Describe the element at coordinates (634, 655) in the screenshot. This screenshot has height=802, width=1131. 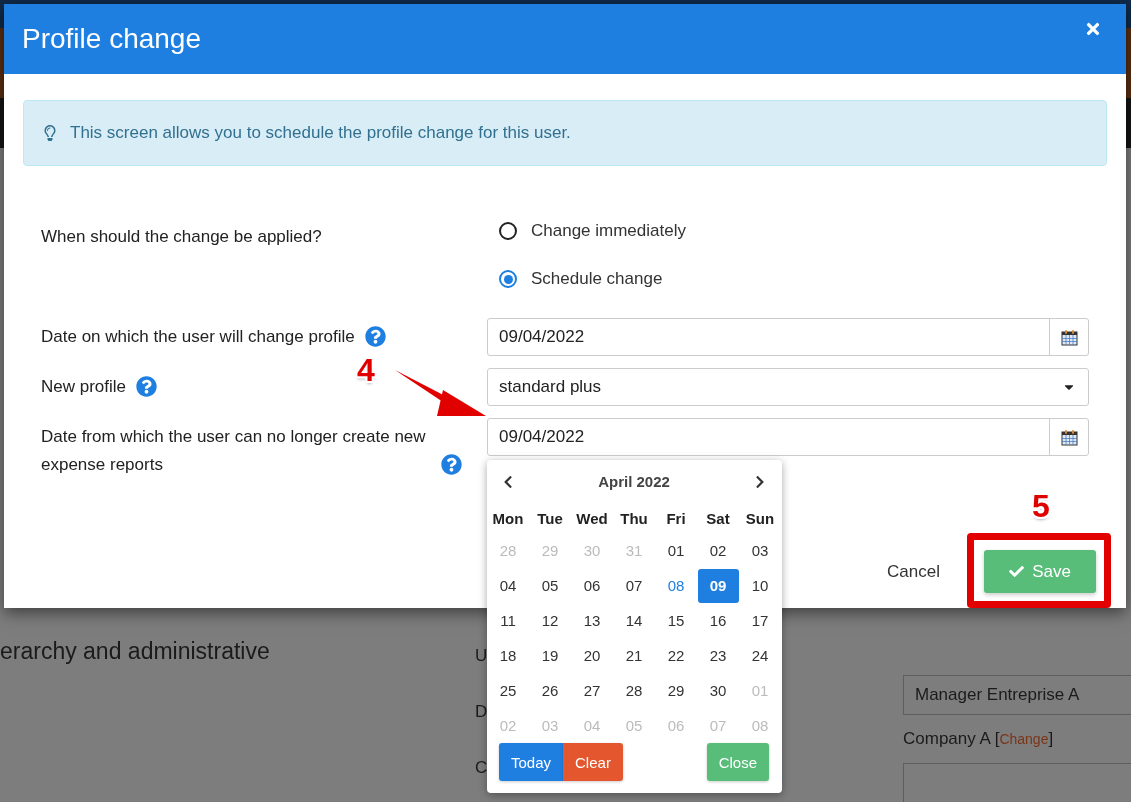
I see `calendar-day: 21` at that location.